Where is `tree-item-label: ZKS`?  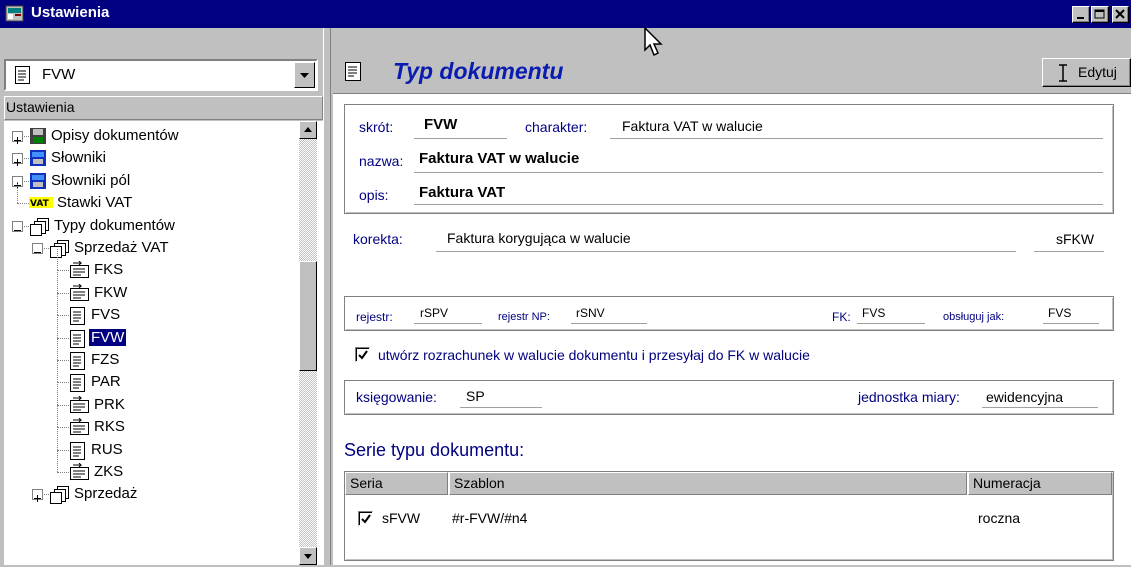
tree-item-label: ZKS is located at coordinates (109, 471).